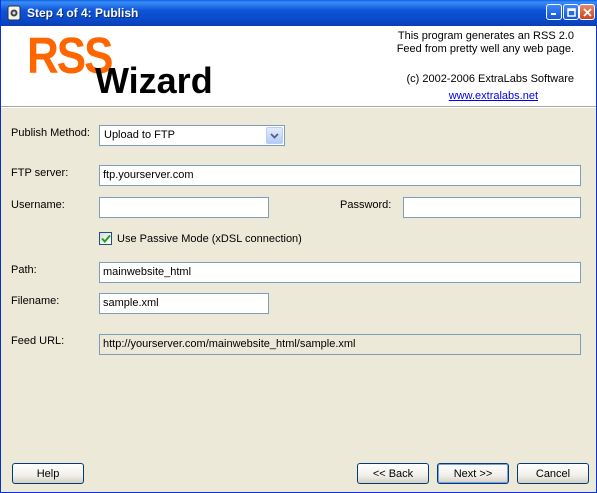  Describe the element at coordinates (493, 96) in the screenshot. I see `website-link: www.extralabs.net` at that location.